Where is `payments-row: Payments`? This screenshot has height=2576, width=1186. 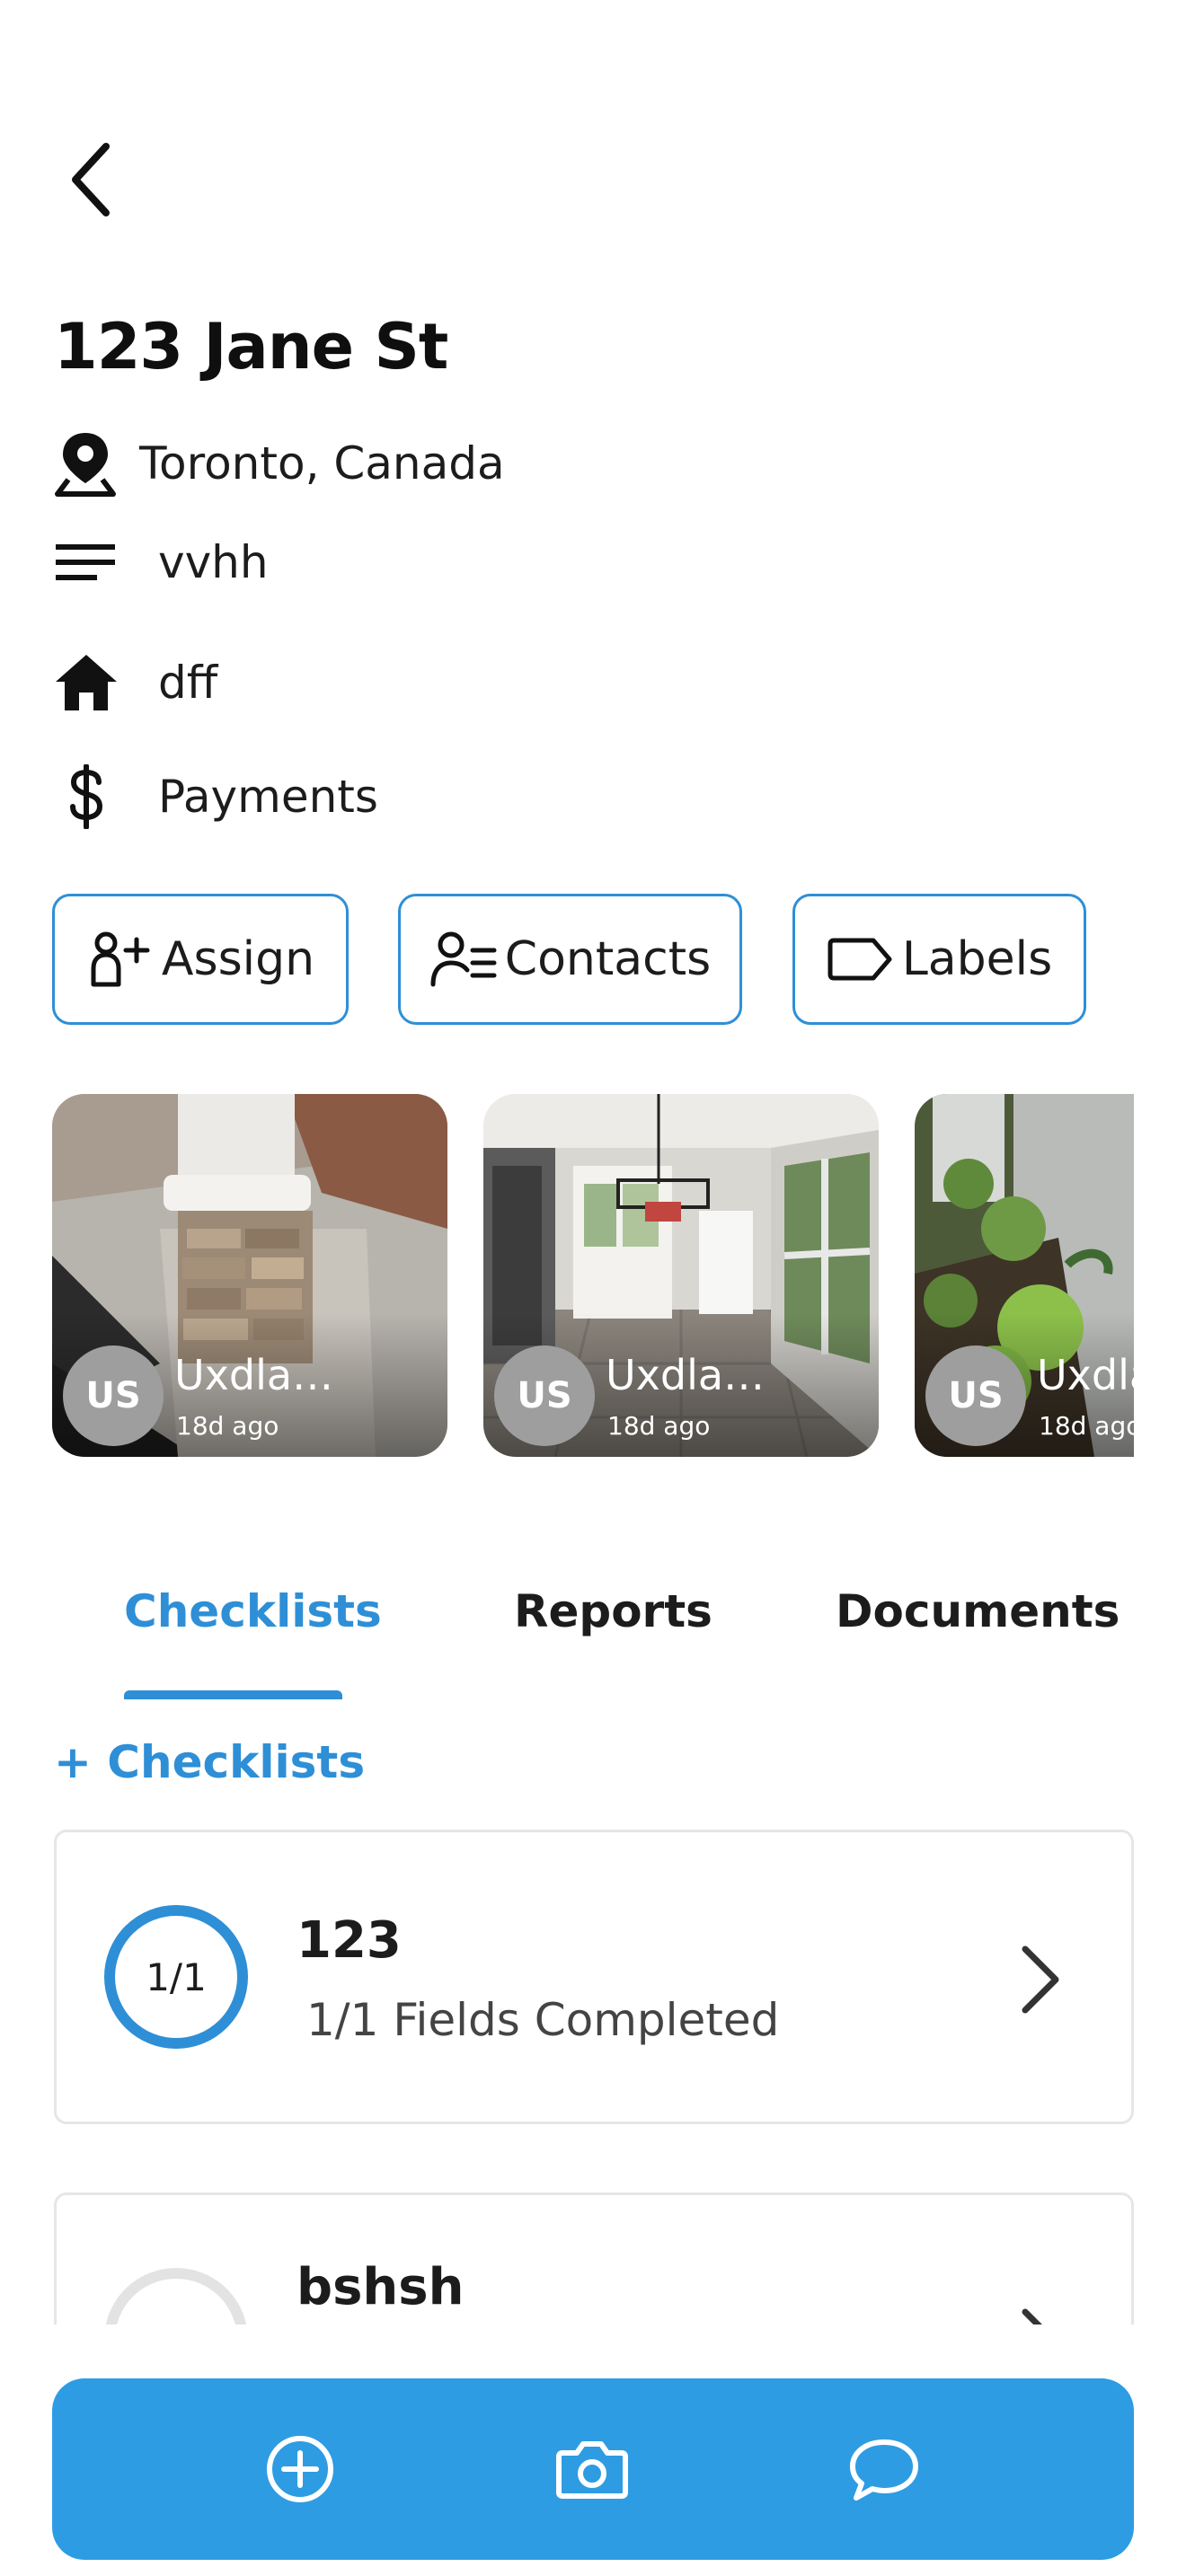 payments-row: Payments is located at coordinates (216, 796).